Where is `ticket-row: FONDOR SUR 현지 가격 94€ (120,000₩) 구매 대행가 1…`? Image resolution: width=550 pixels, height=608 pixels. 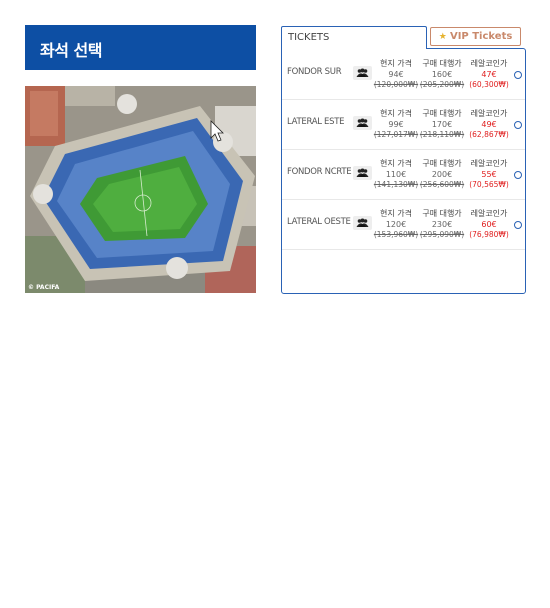
ticket-row: FONDOR SUR 현지 가격 94€ (120,000₩) 구매 대행가 1… is located at coordinates (403, 75).